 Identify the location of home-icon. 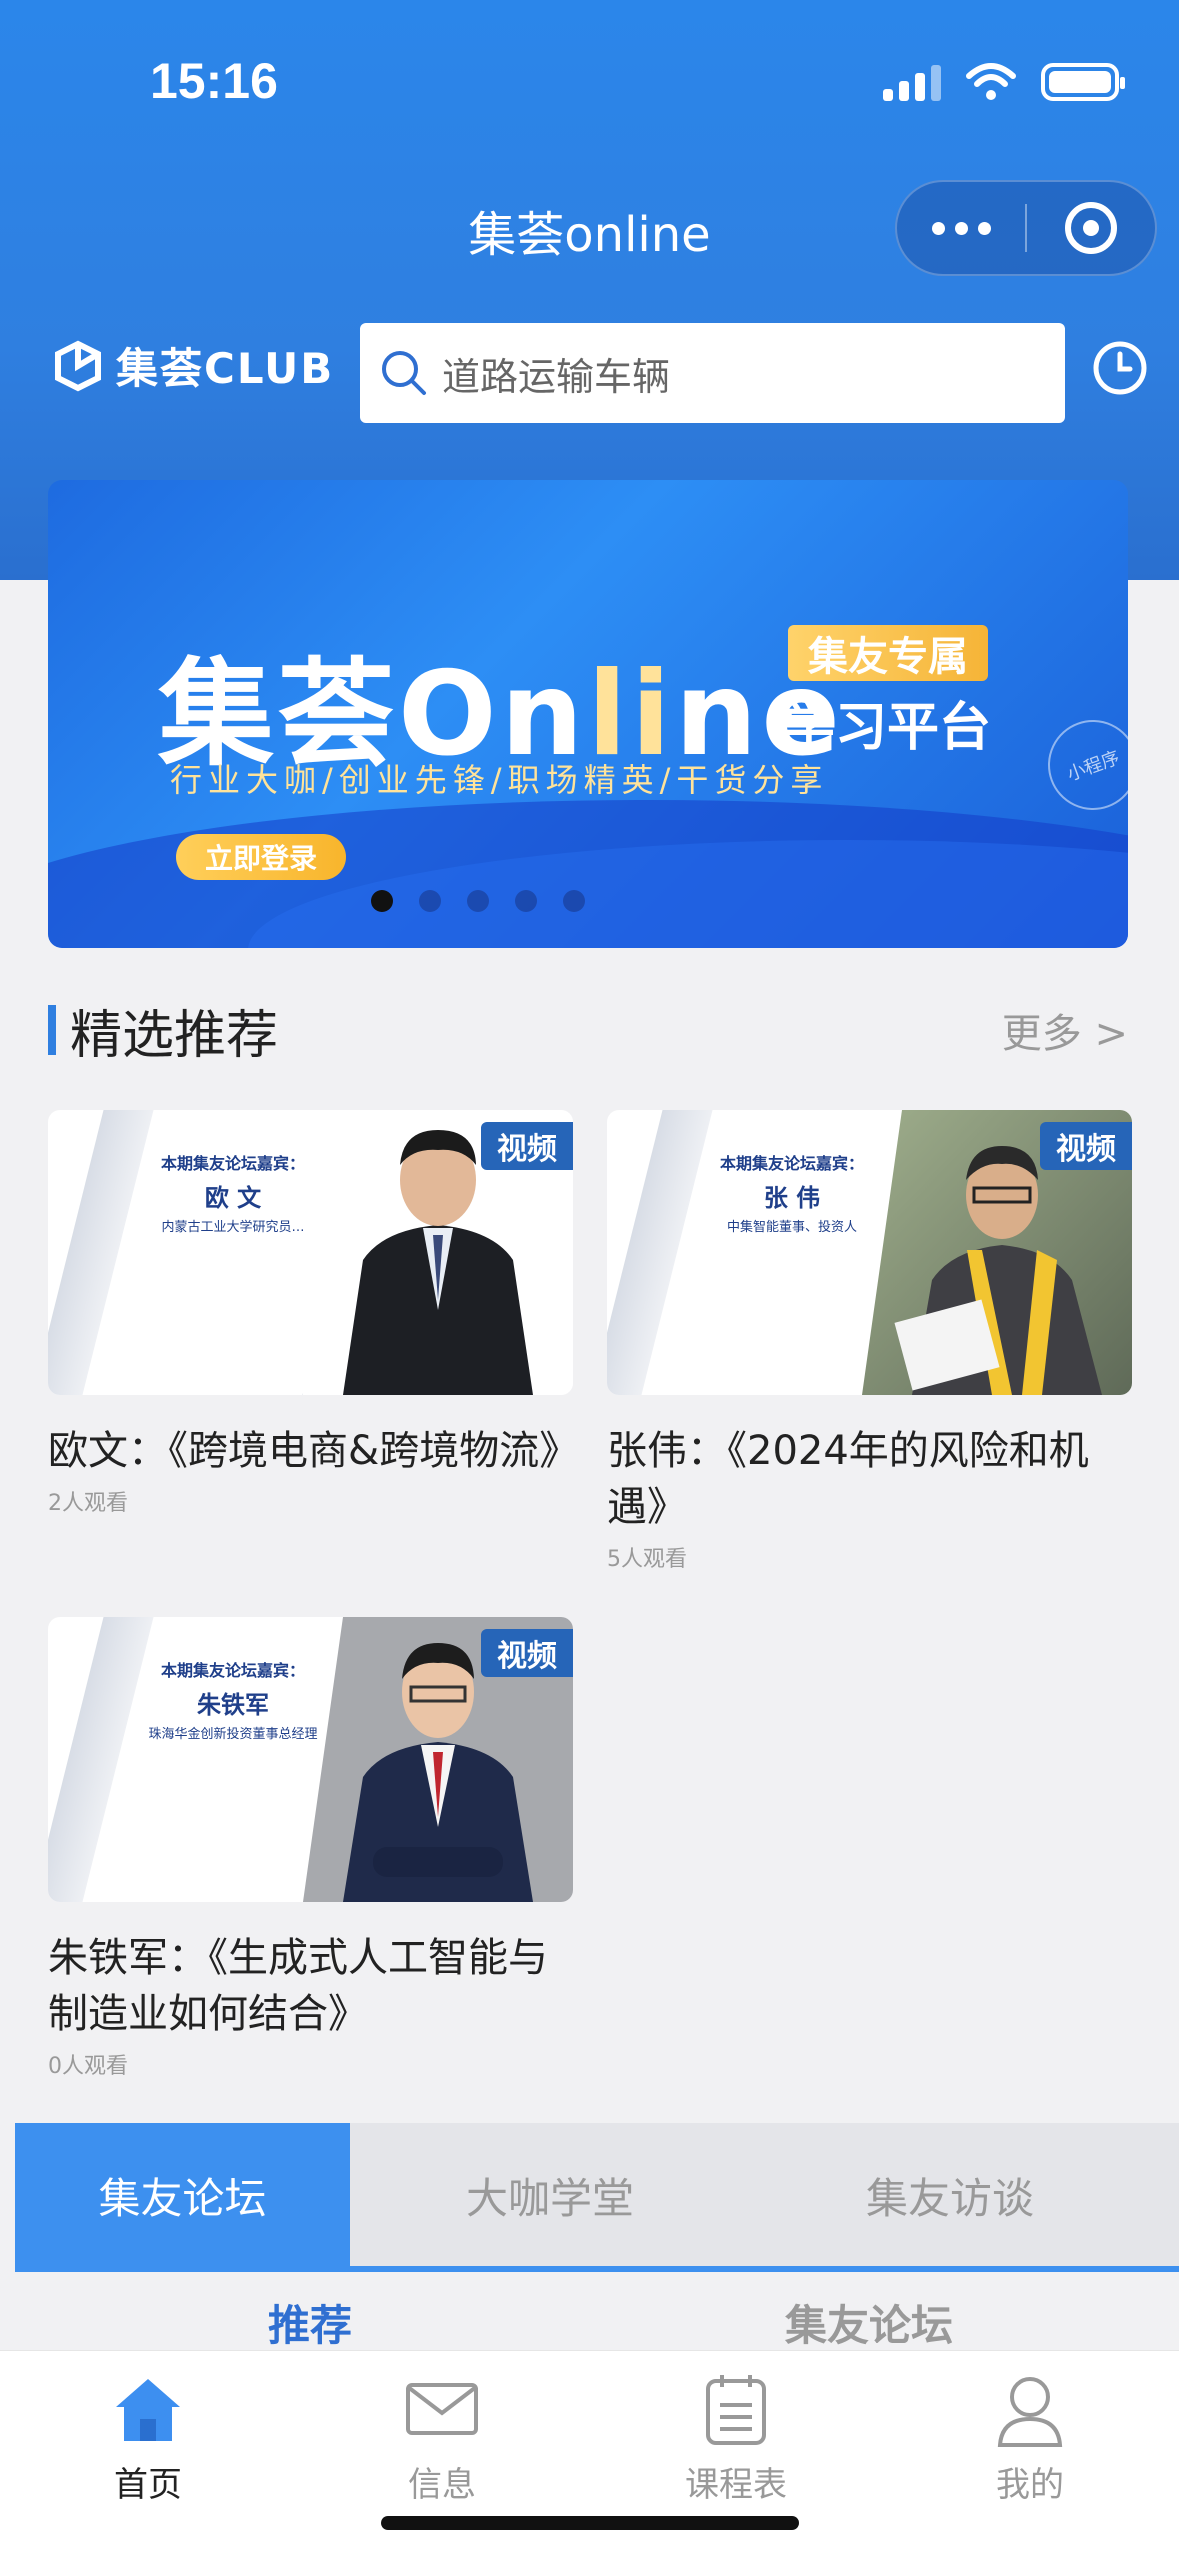
(148, 2410).